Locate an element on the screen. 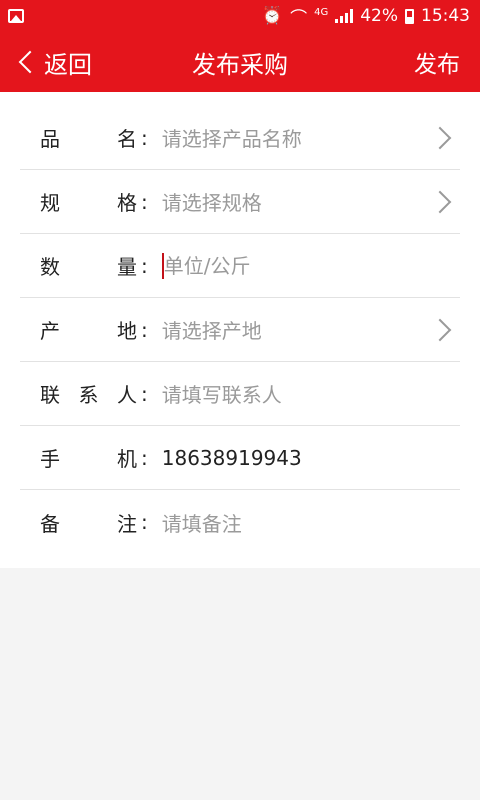 This screenshot has height=800, width=480. form-row-origin: 产地: 请选择产地 is located at coordinates (240, 330).